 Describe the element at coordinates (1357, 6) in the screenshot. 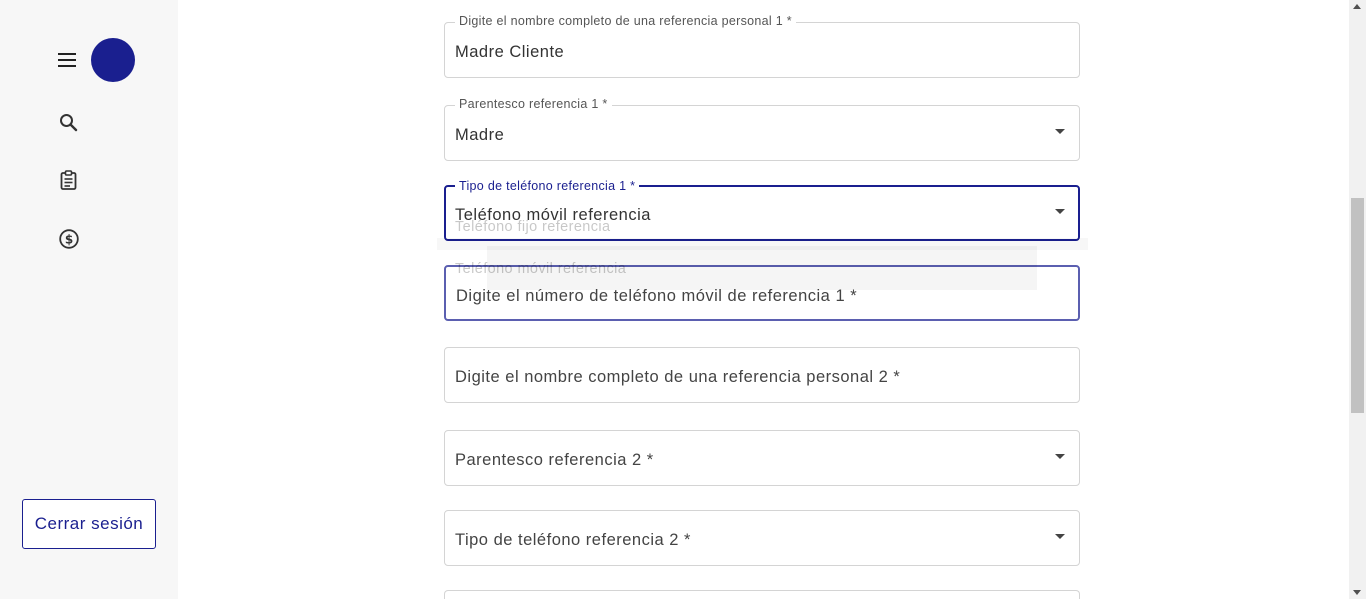

I see `scroll-up-icon` at that location.